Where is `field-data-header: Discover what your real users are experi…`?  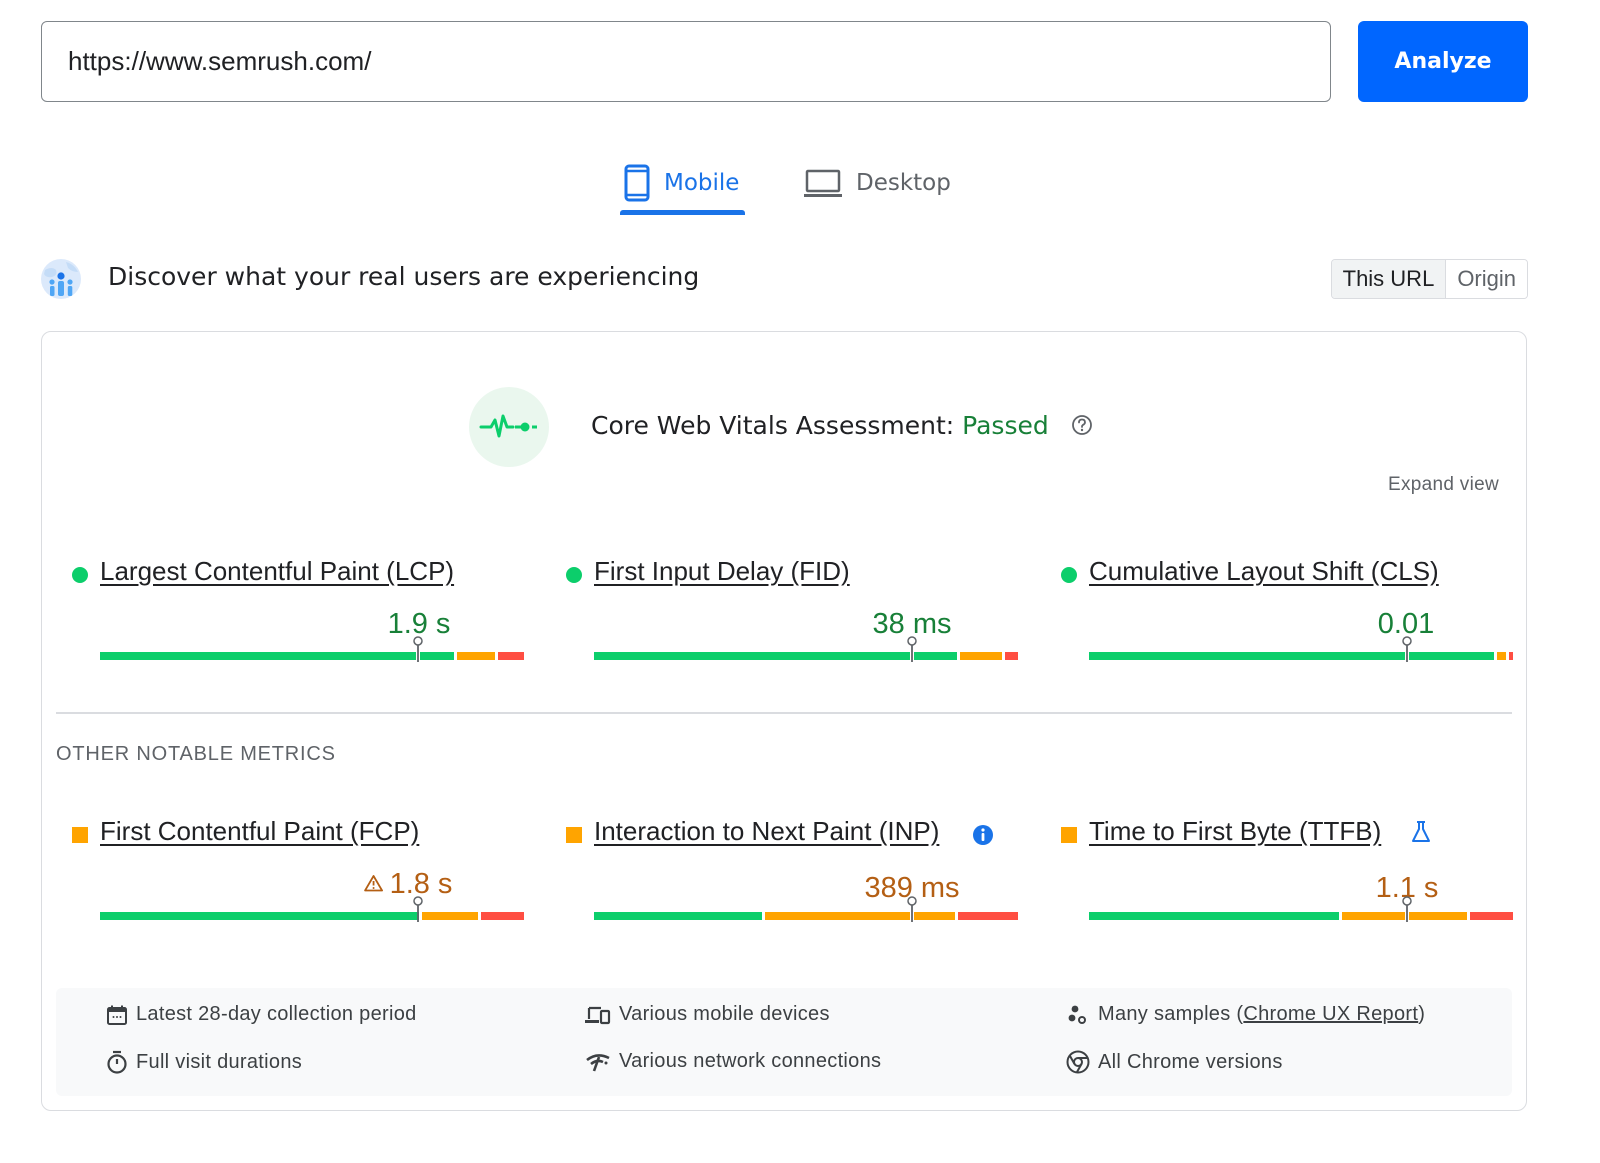 field-data-header: Discover what your real users are experi… is located at coordinates (785, 280).